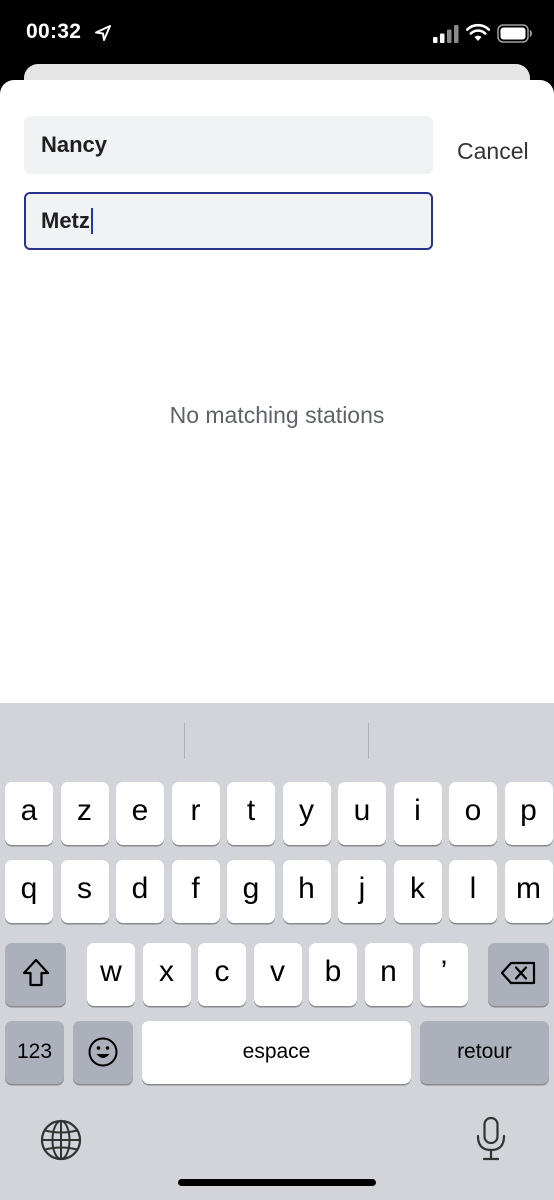 The width and height of the screenshot is (554, 1200). What do you see at coordinates (74, 144) in the screenshot?
I see `departure-station-value: Nancy` at bounding box center [74, 144].